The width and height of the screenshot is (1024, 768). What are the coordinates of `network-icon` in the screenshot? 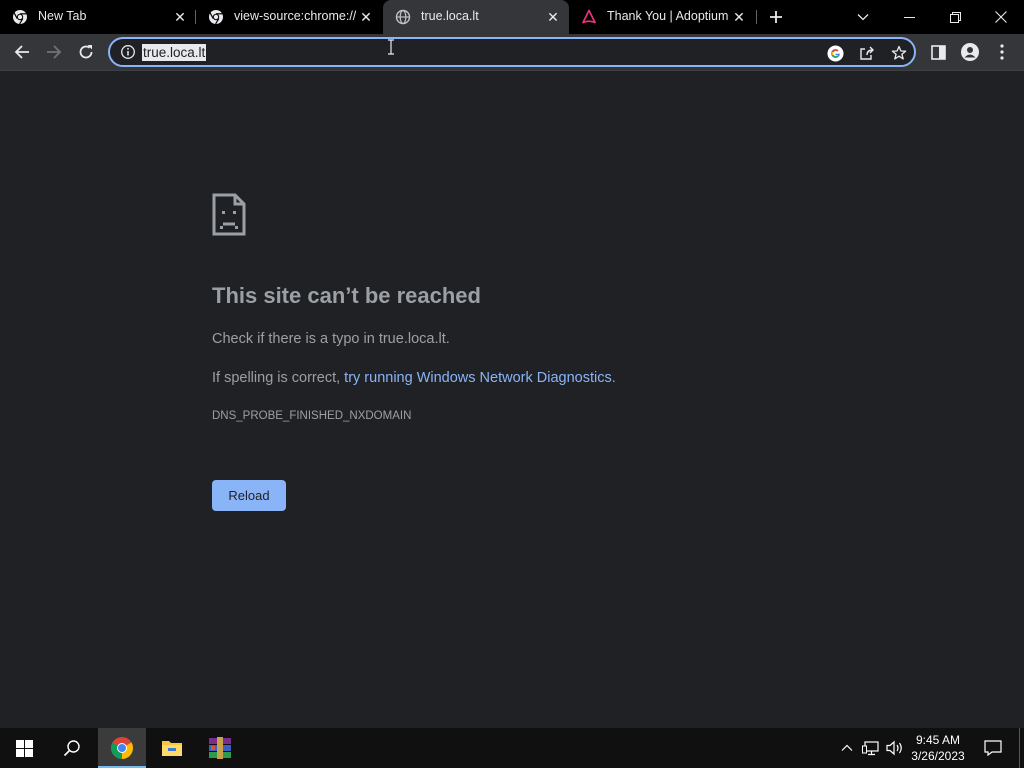 It's located at (870, 748).